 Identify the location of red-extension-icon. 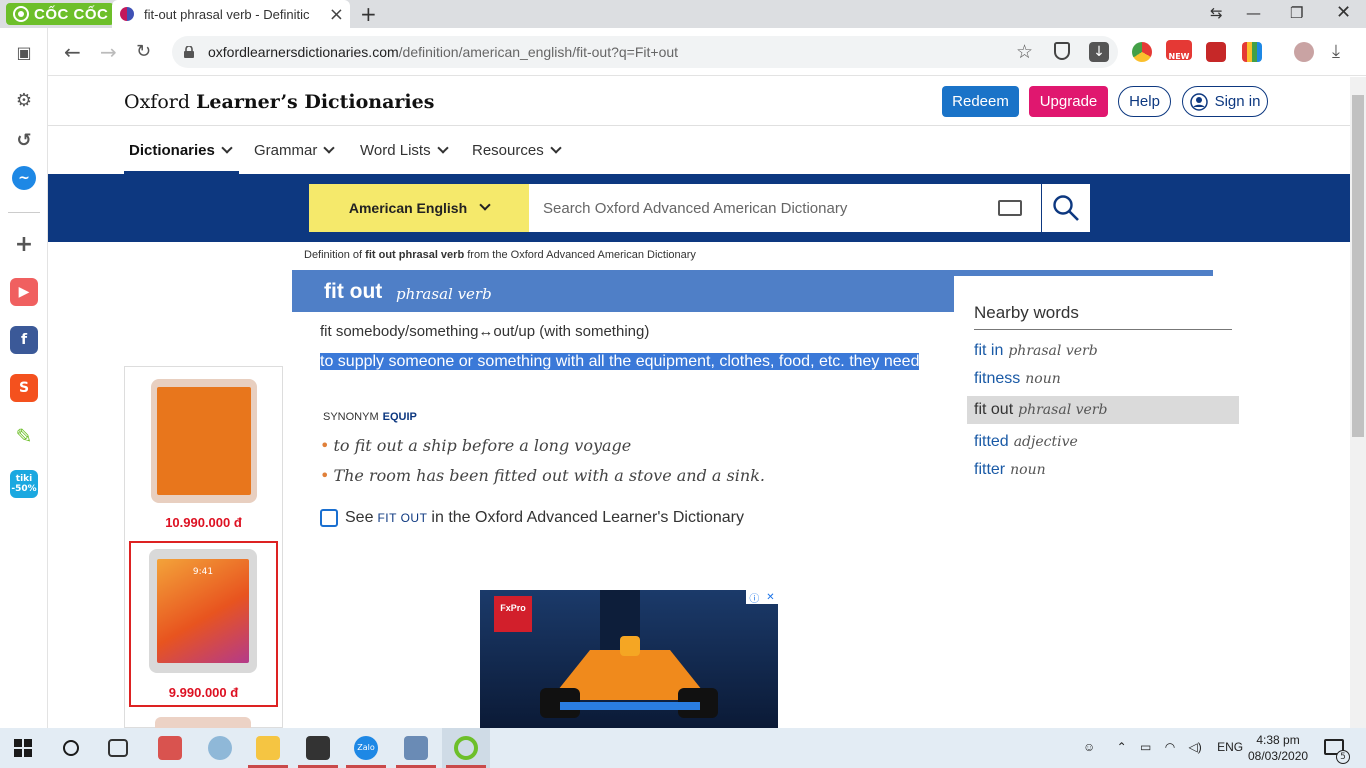
(1216, 52).